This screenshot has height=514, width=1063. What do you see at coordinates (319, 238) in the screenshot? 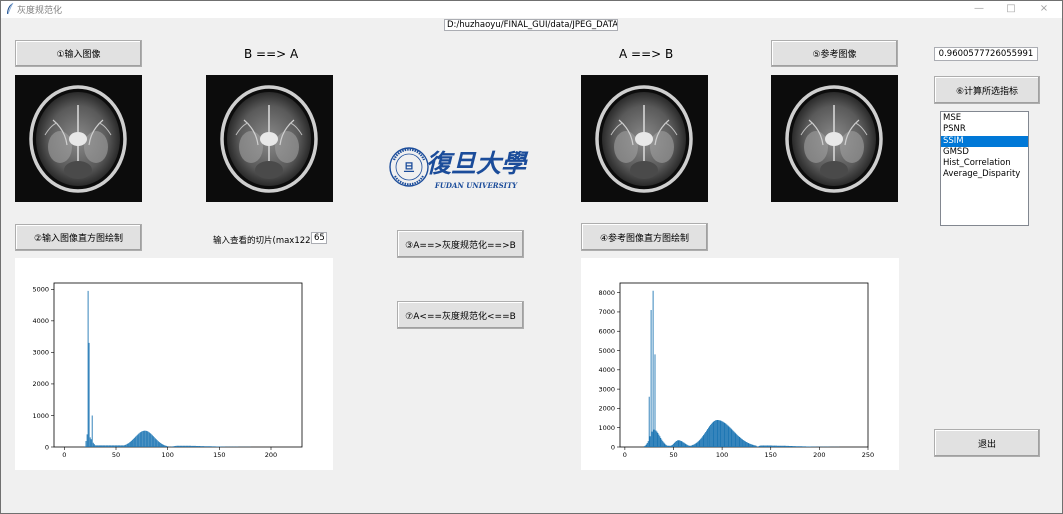
I see `slice-input: 65` at bounding box center [319, 238].